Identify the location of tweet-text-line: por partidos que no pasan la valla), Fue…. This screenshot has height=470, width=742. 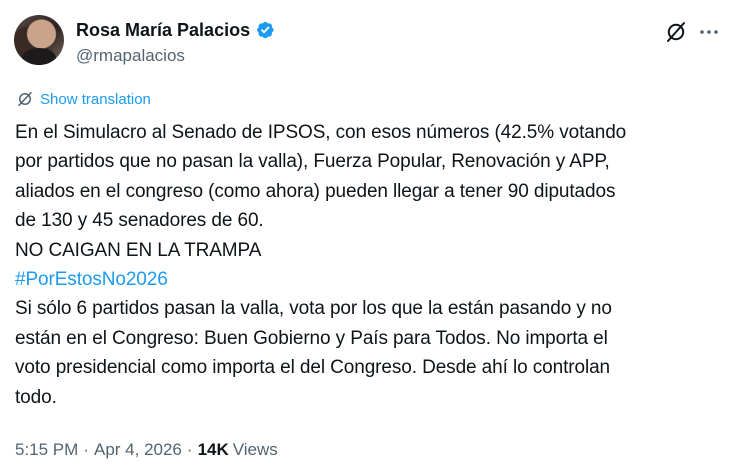
(312, 162).